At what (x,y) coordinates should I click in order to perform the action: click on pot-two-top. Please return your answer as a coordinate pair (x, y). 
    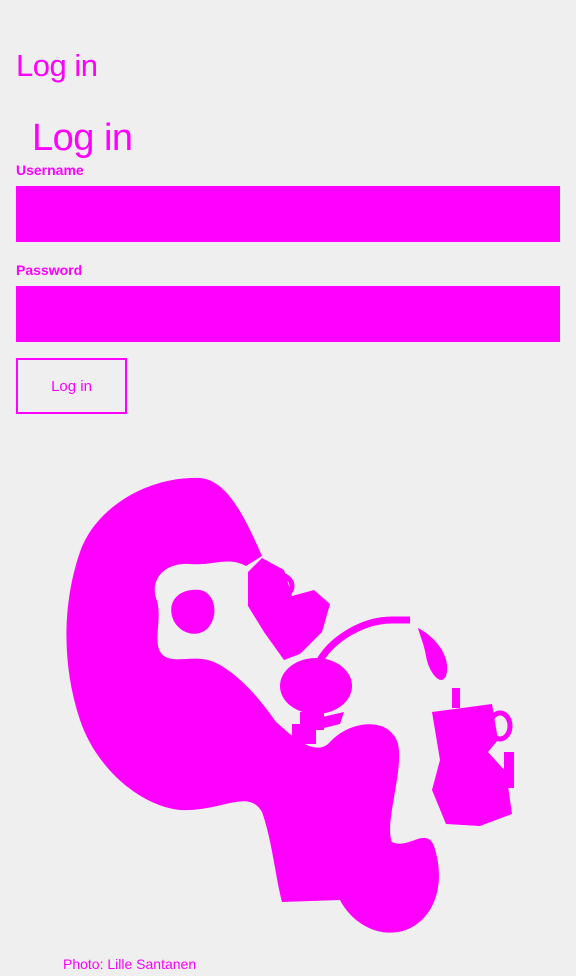
    Looking at the image, I should click on (456, 698).